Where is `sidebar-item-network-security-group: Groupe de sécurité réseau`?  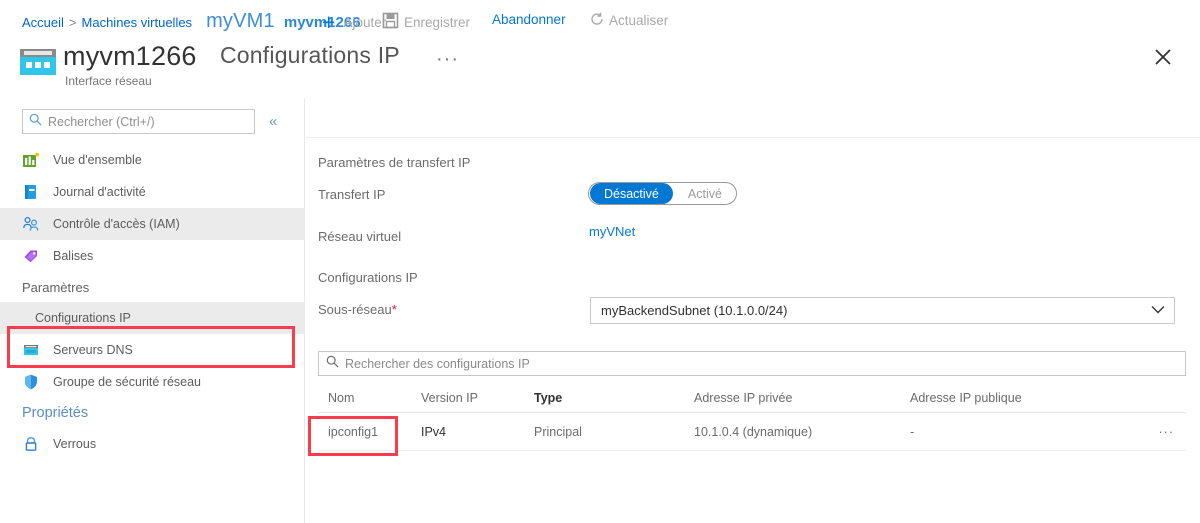
sidebar-item-network-security-group: Groupe de sécurité réseau is located at coordinates (152, 382).